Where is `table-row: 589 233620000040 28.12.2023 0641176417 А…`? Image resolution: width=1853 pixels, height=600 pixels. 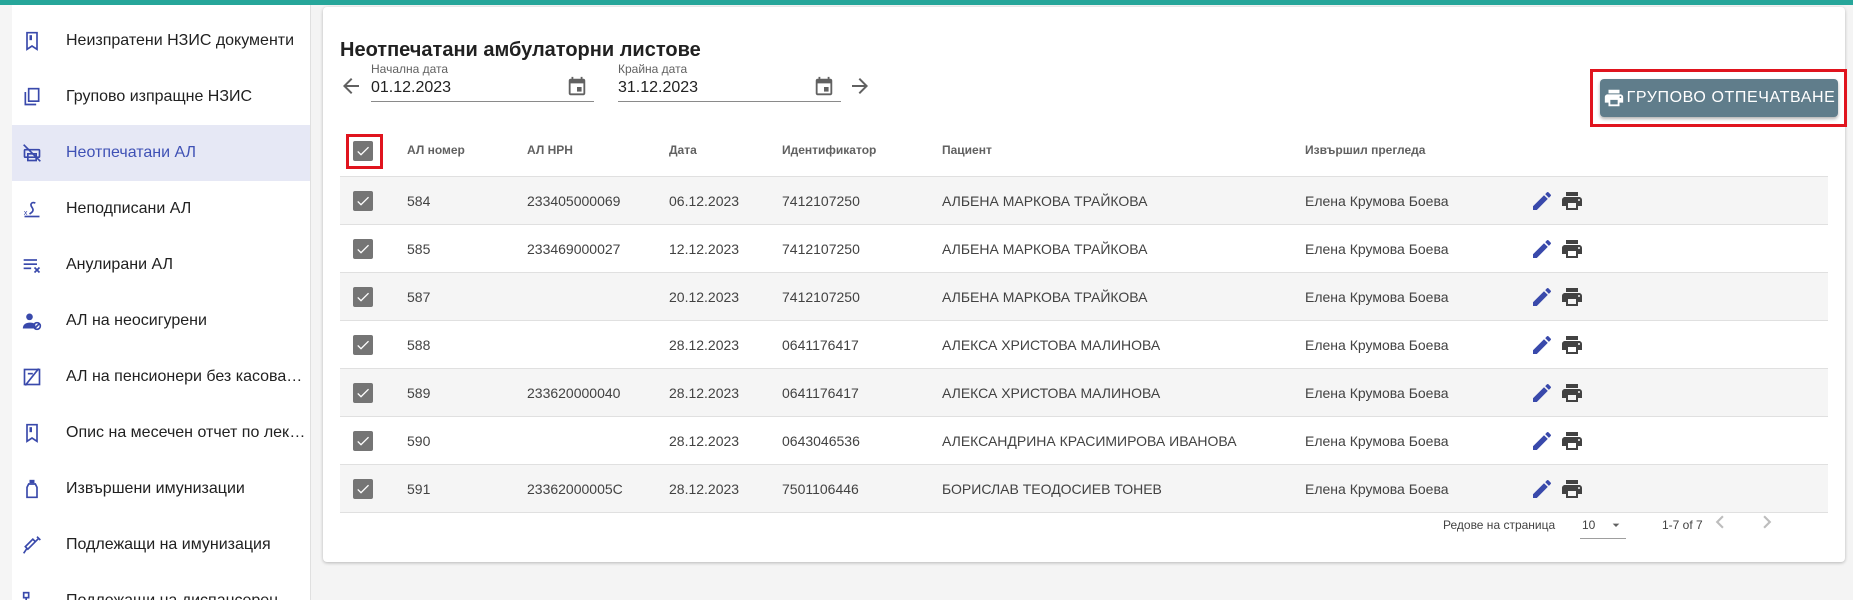
table-row: 589 233620000040 28.12.2023 0641176417 А… is located at coordinates (1084, 393).